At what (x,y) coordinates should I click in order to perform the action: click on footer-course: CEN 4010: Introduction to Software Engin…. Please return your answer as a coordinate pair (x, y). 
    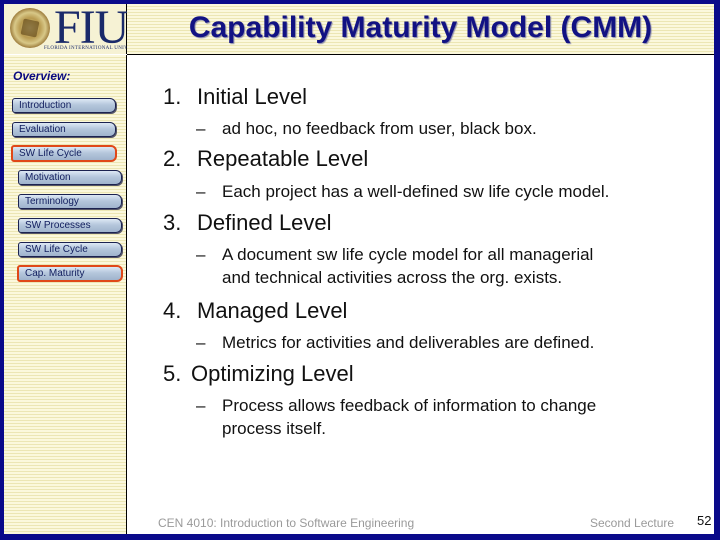
    Looking at the image, I should click on (286, 523).